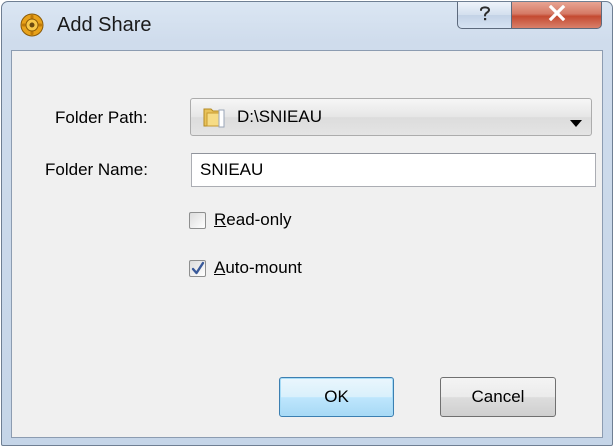  I want to click on folder-path-value: D:\SNIEAU, so click(280, 116).